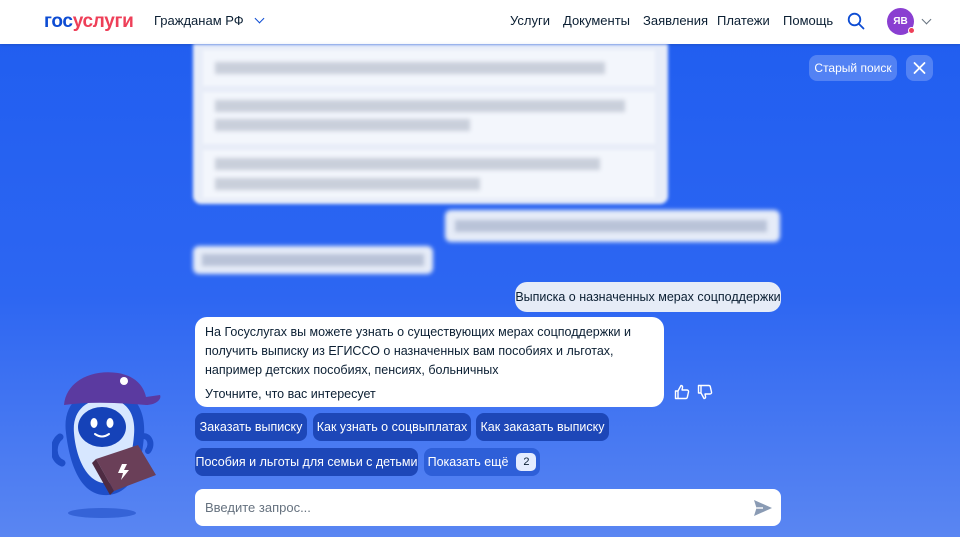  I want to click on account-chevron-icon, so click(926, 19).